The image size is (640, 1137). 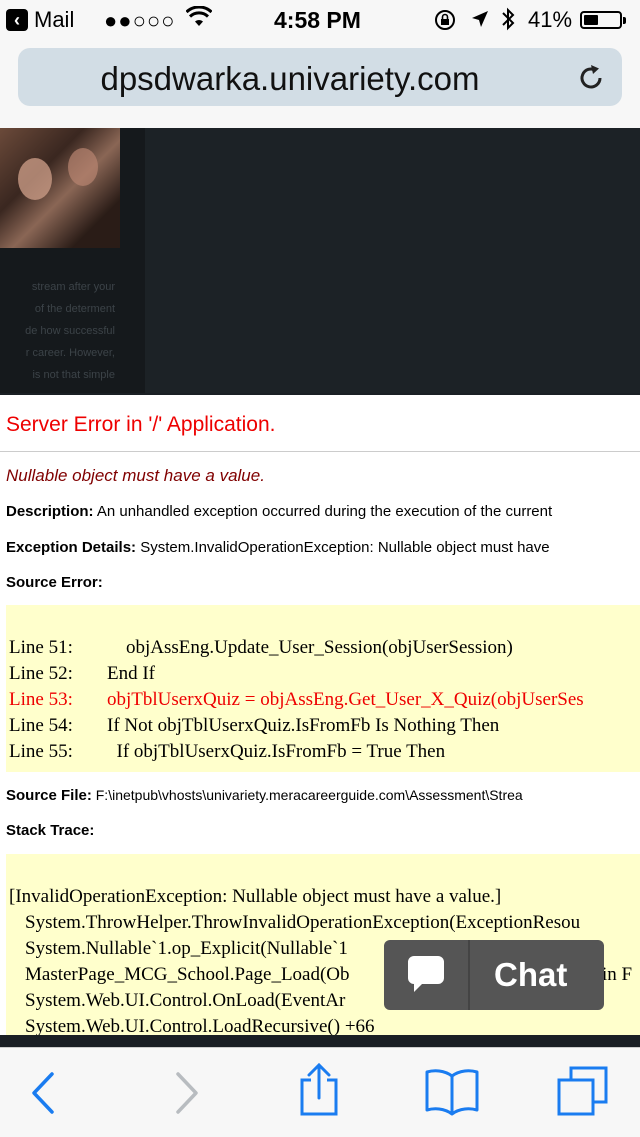 I want to click on orientation-lock-icon, so click(x=445, y=23).